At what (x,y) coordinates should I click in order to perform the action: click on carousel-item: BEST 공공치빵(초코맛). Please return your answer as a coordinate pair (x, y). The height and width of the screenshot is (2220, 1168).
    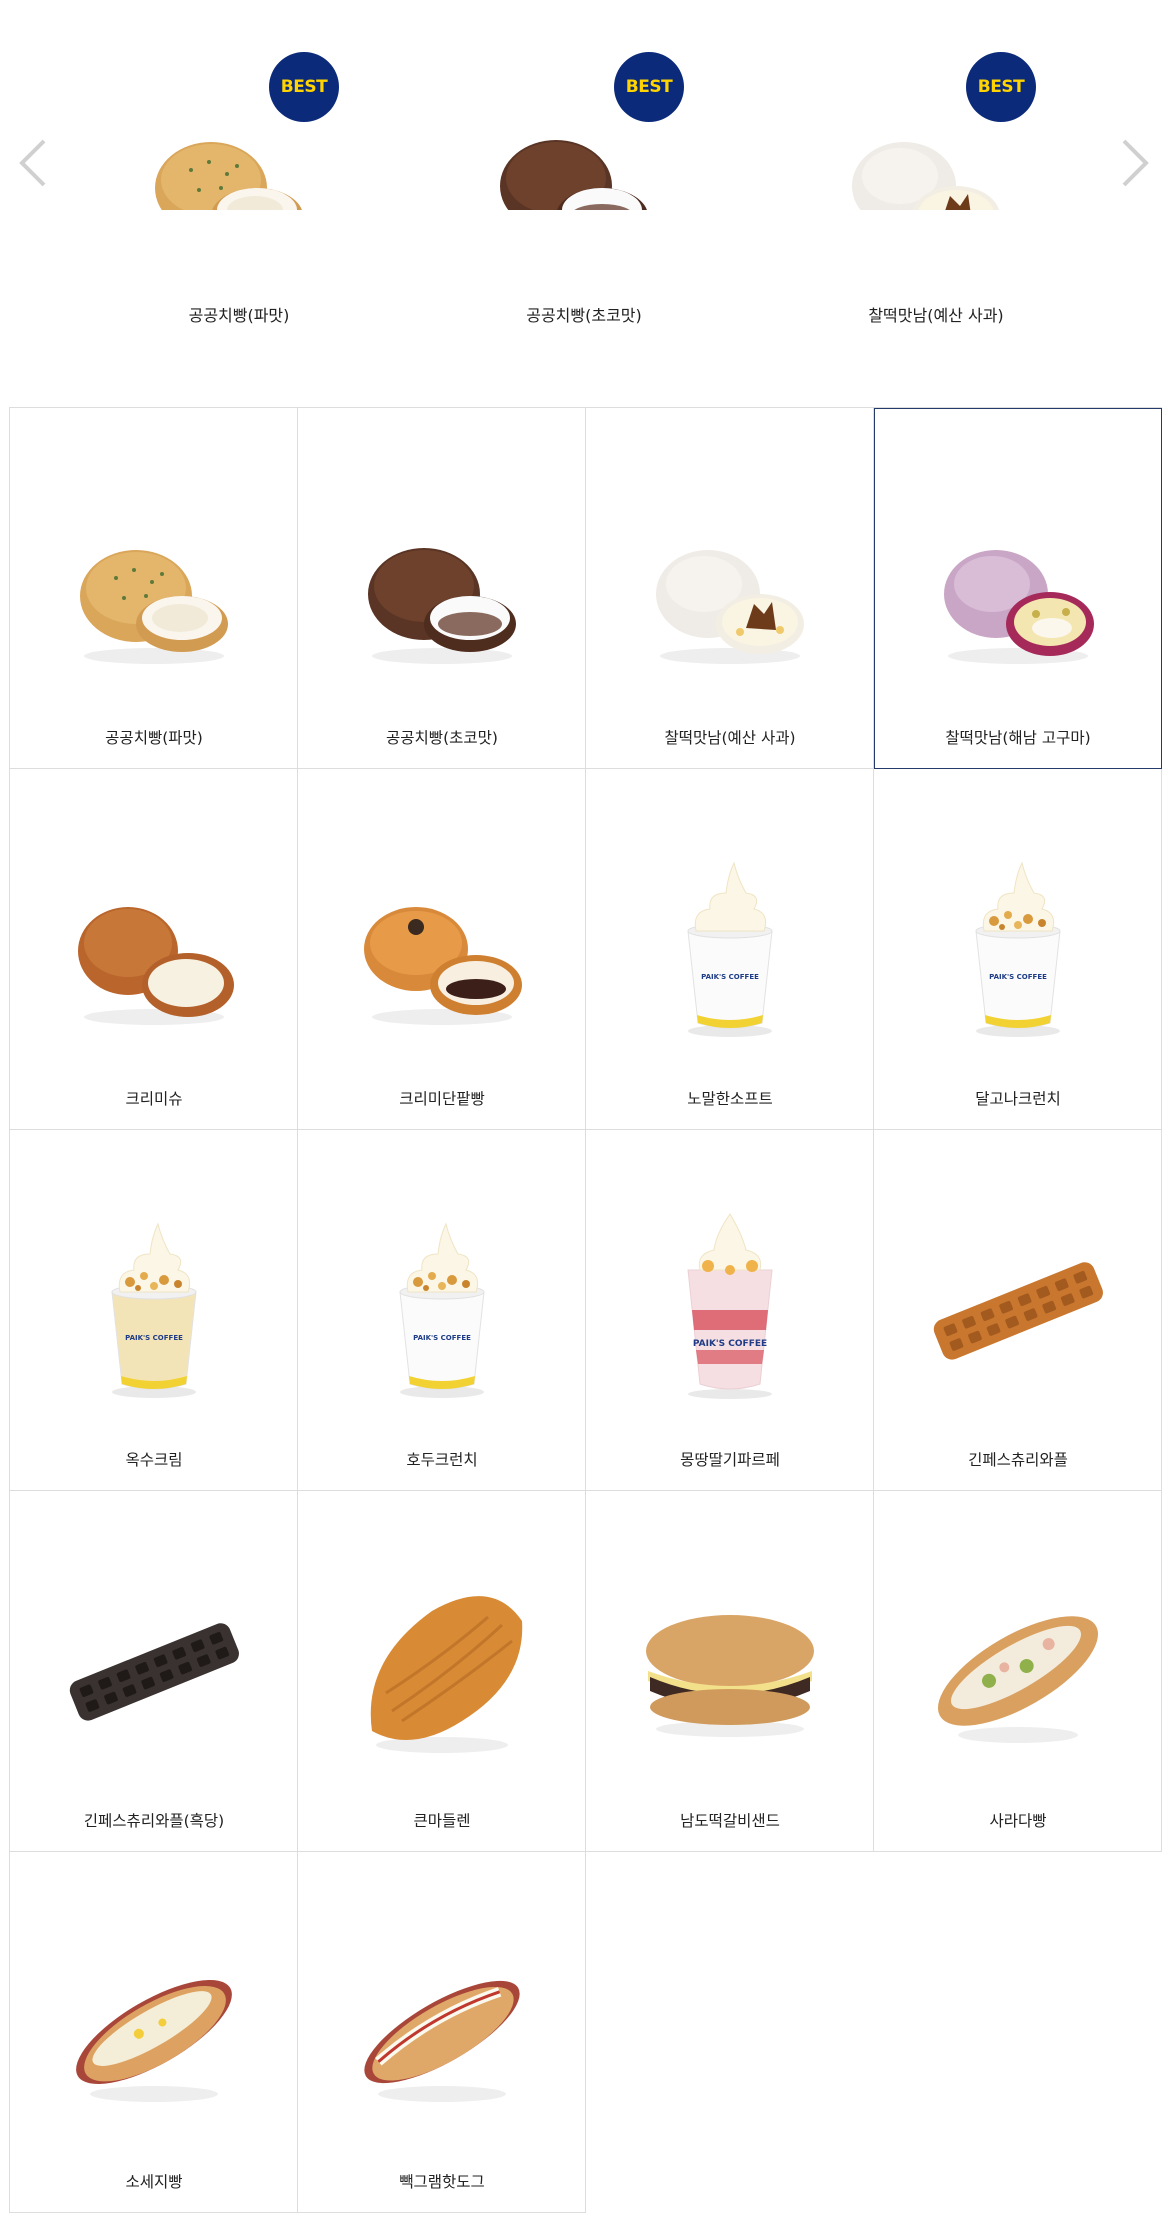
    Looking at the image, I should click on (584, 190).